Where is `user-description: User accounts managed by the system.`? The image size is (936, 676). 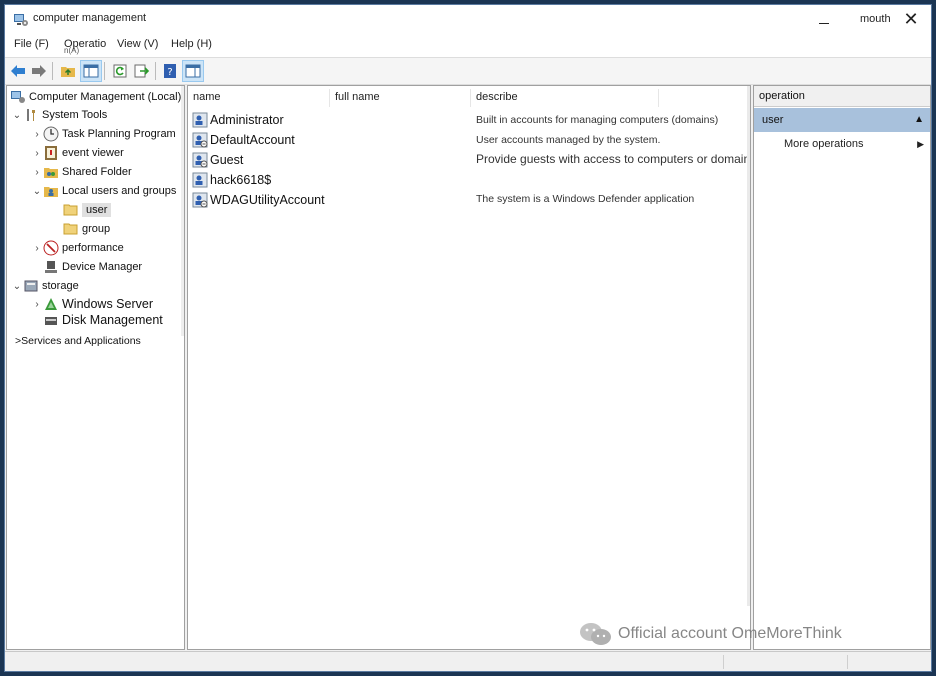
user-description: User accounts managed by the system. is located at coordinates (568, 140).